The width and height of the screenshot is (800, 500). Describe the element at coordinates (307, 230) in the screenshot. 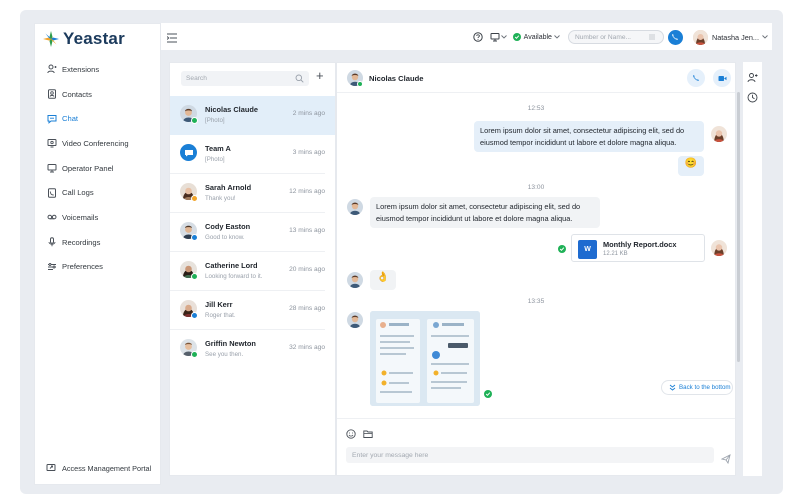

I see `conversation-time: 13 mins ago` at that location.